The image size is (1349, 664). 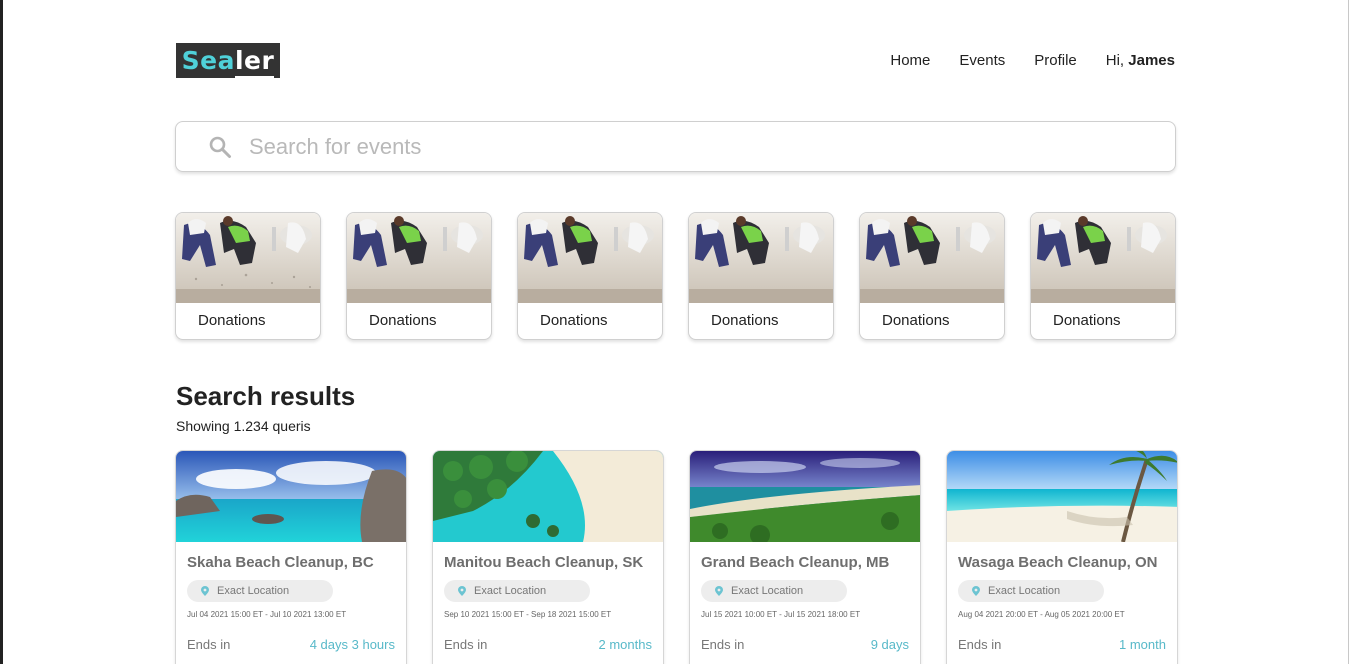 I want to click on sealer-logo: Sealer, so click(x=228, y=61).